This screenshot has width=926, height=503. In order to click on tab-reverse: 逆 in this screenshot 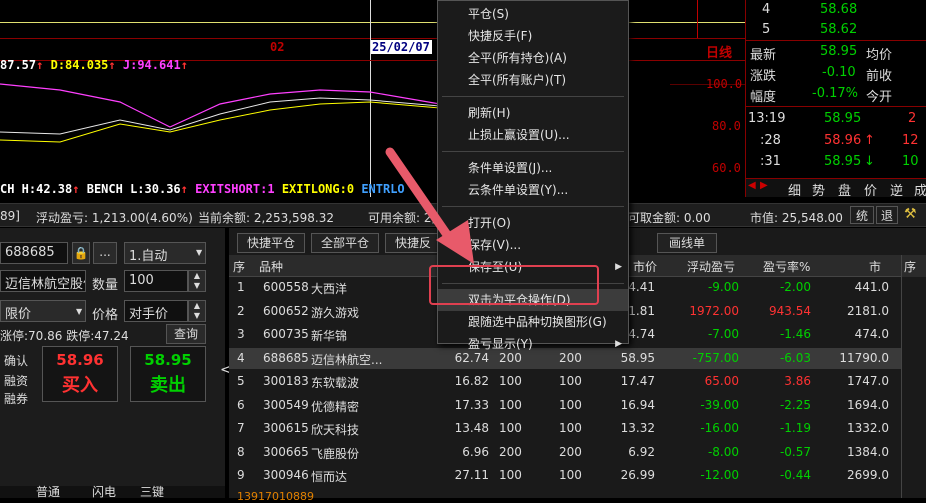, I will do `click(896, 189)`.